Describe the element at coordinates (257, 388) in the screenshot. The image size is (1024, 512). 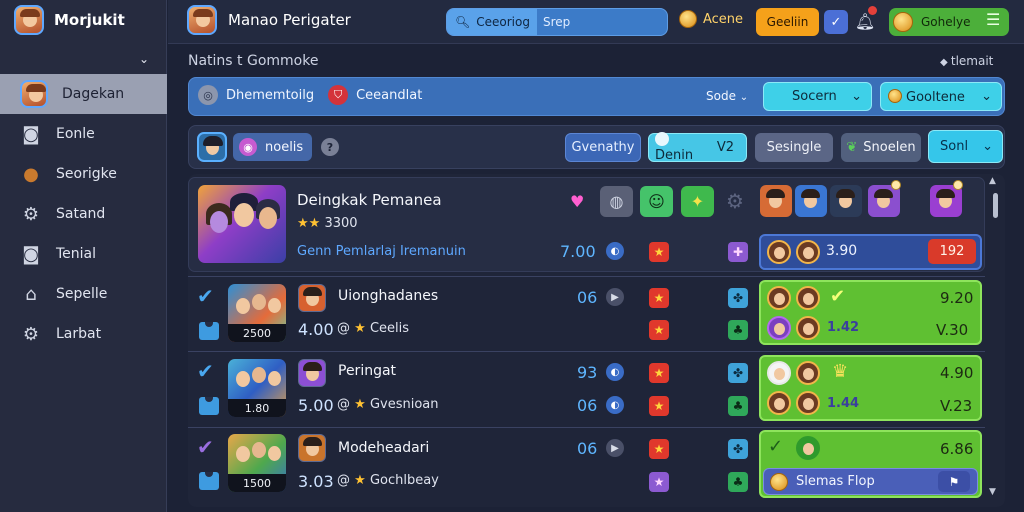
I see `game-thumbnail: 1.80` at that location.